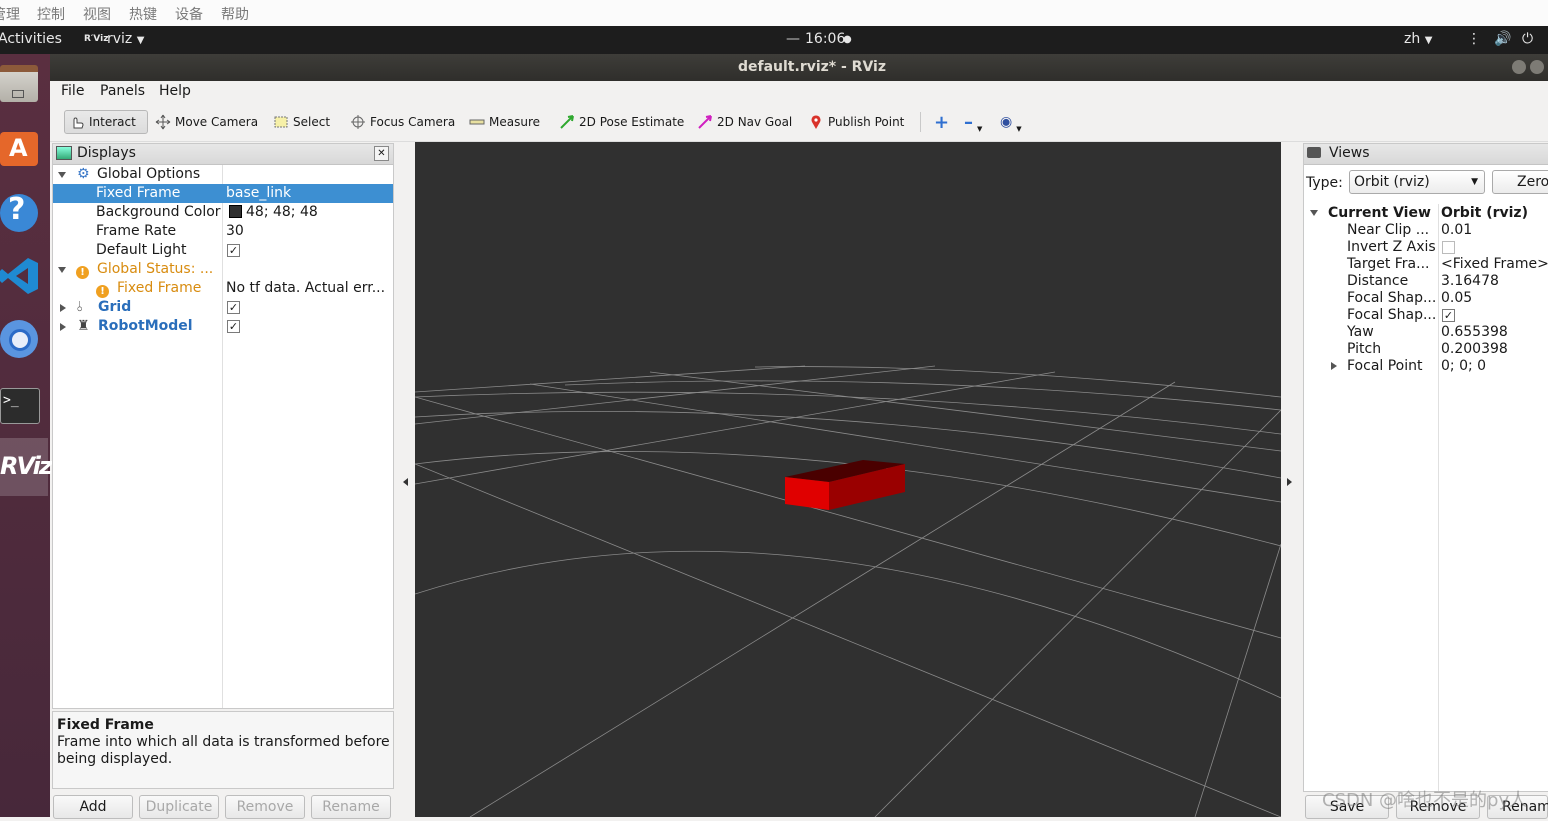 This screenshot has width=1548, height=821. I want to click on vscode-icon, so click(20, 276).